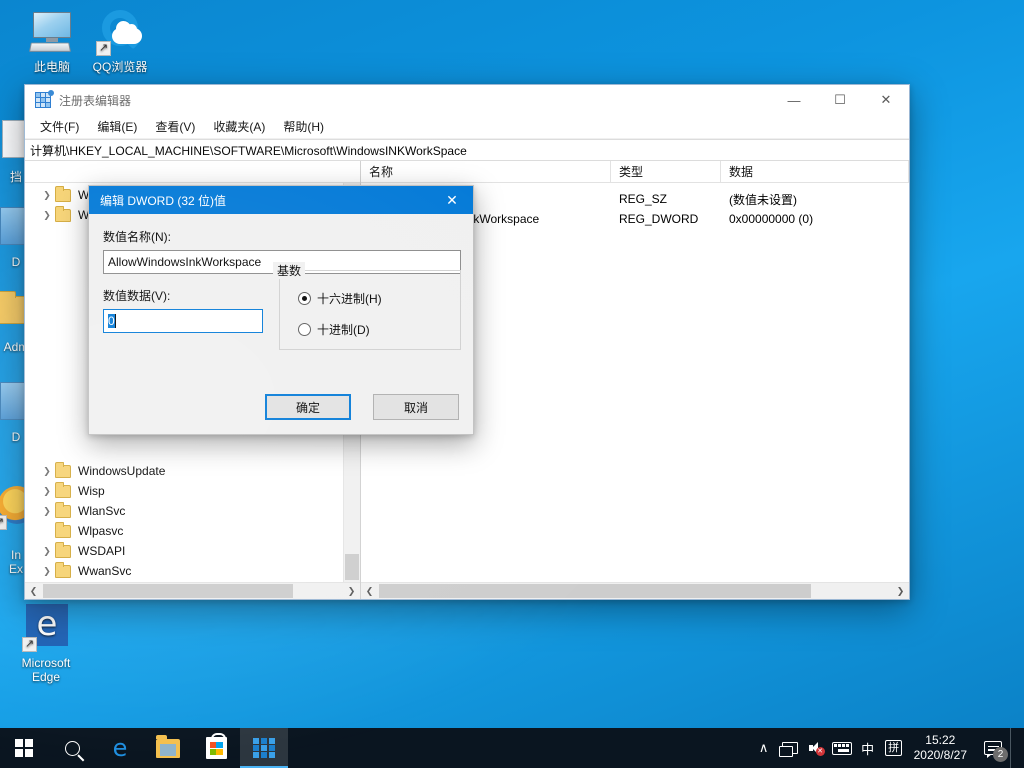  I want to click on system-tray: ∧ ✕ 中 拼 15:22 2020/8/27 2, so click(887, 748).